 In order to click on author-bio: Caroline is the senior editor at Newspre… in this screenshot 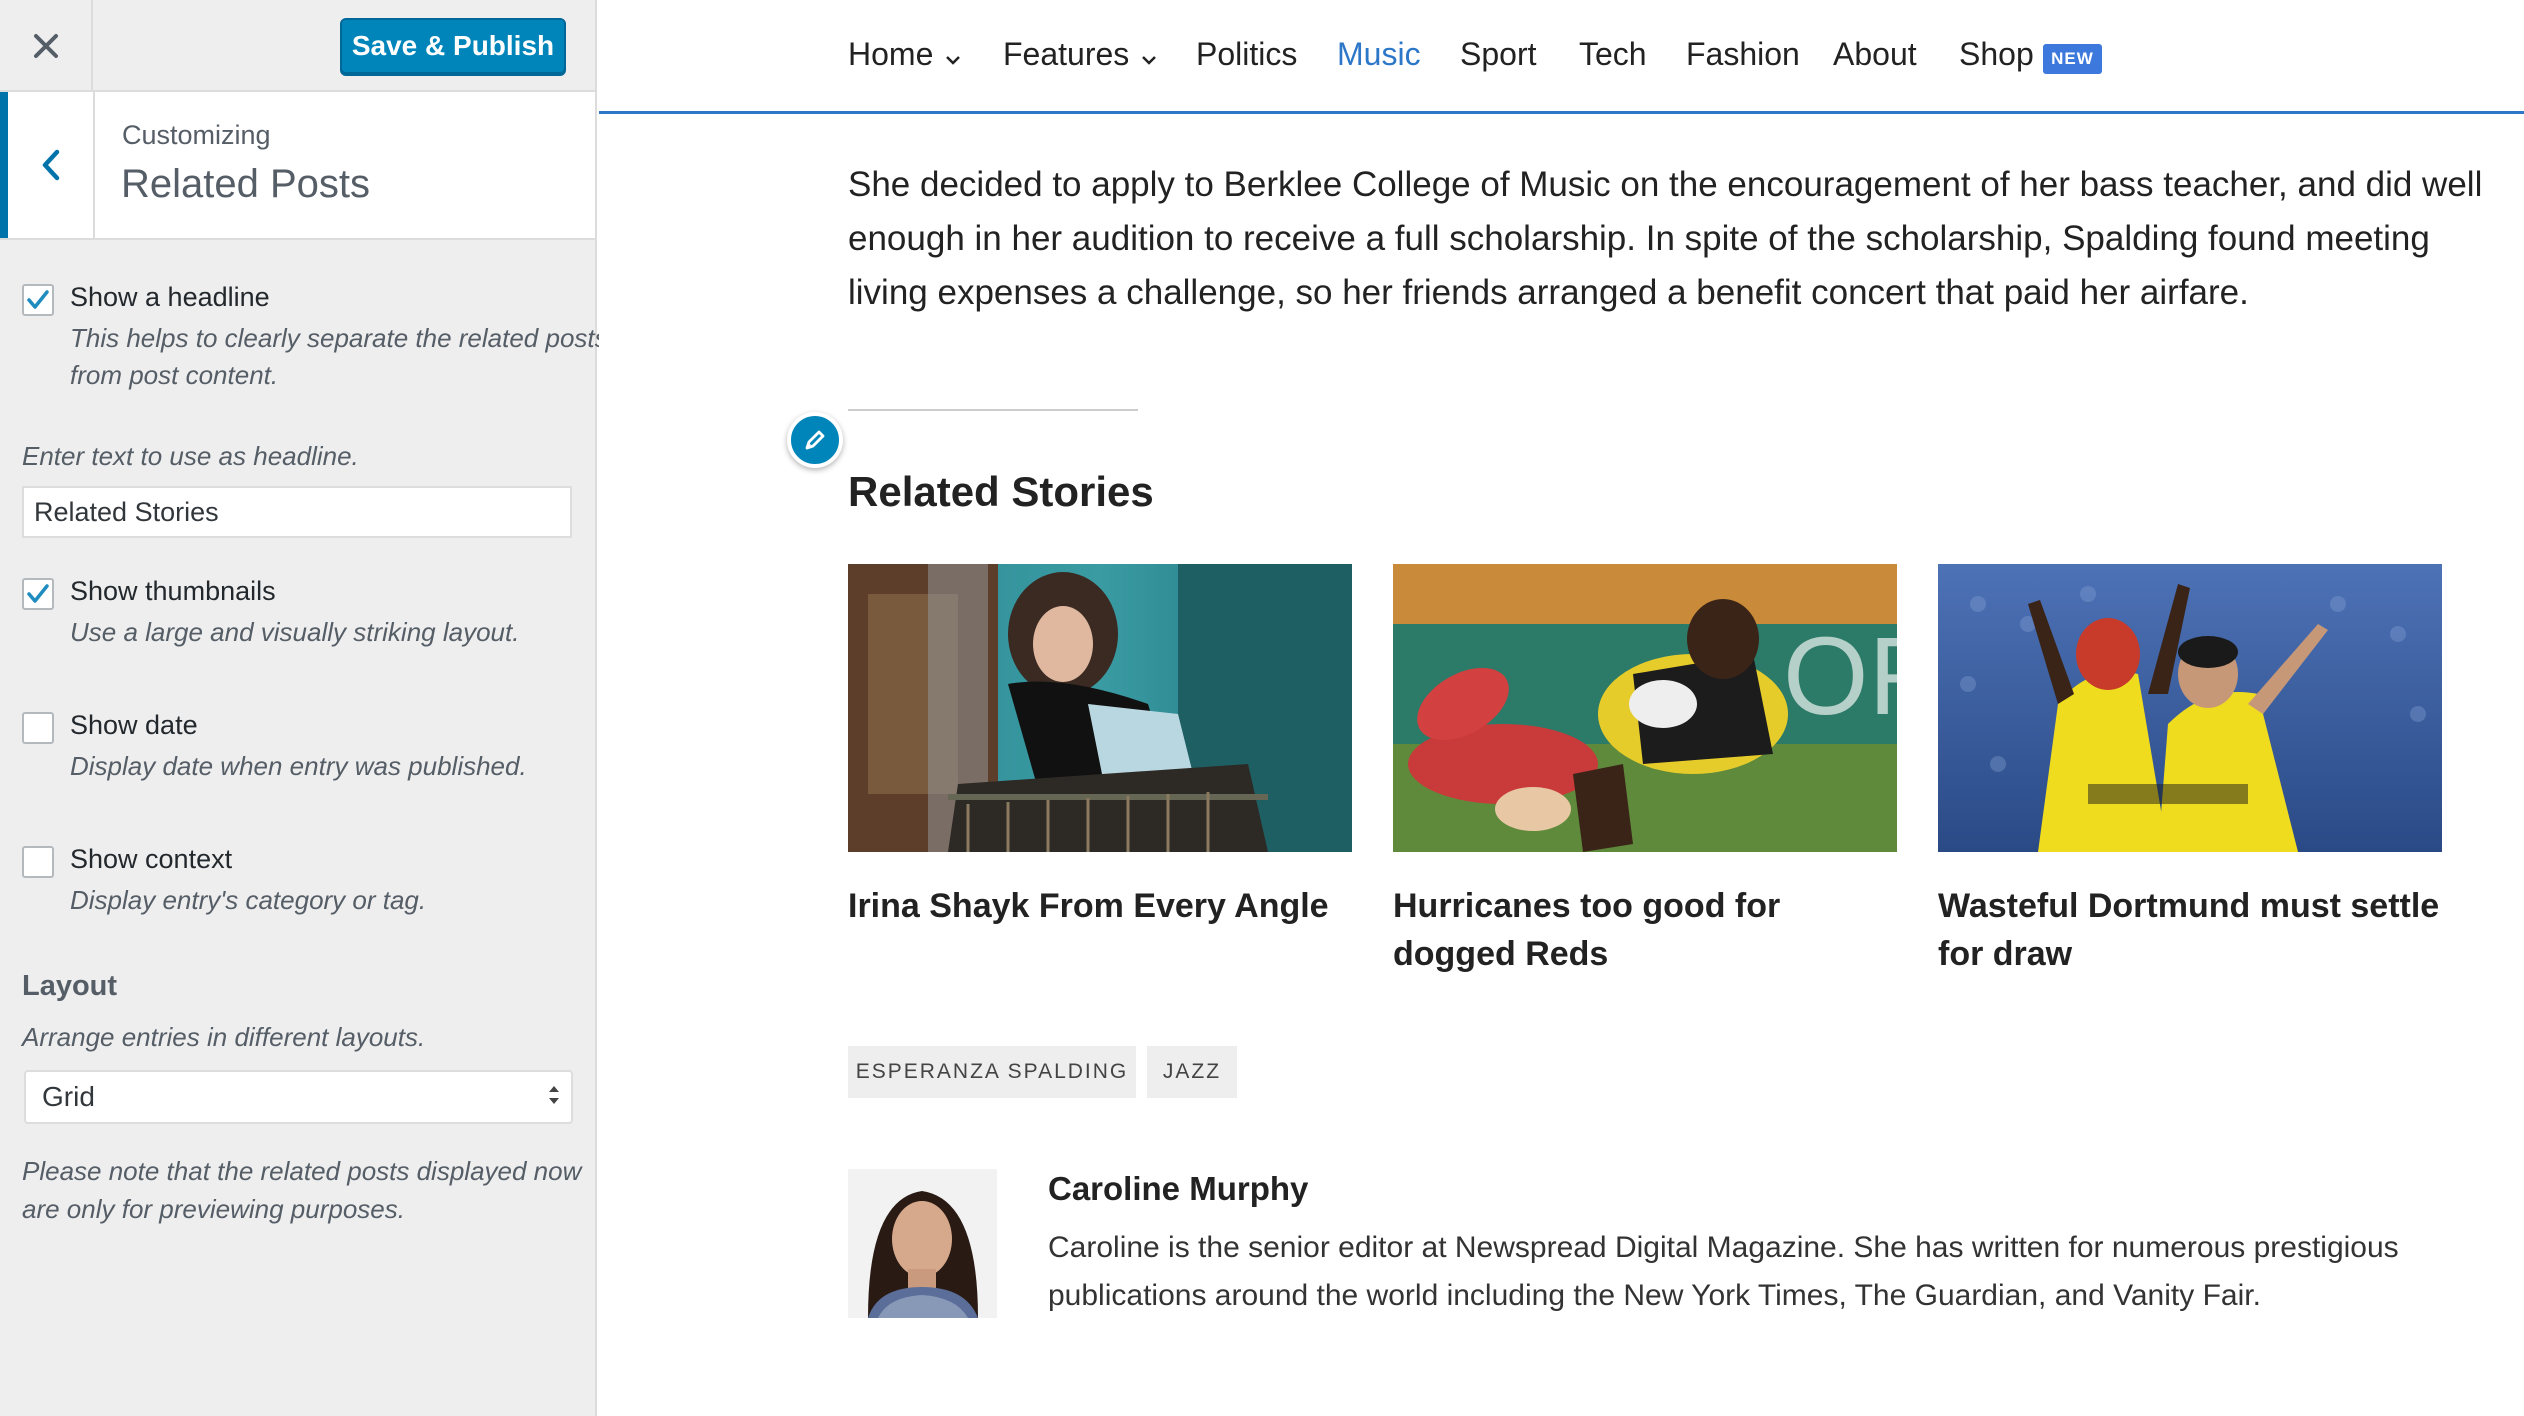, I will do `click(1723, 1271)`.